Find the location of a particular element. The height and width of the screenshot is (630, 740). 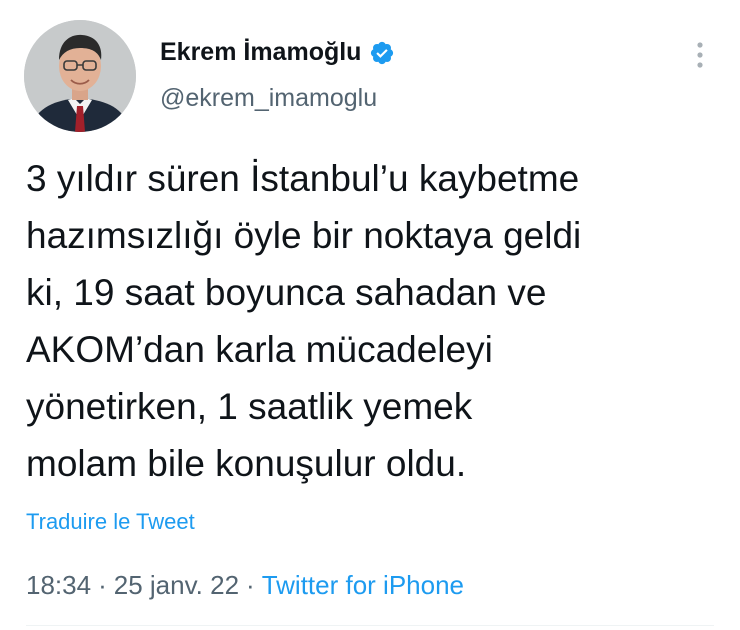

author-name-row: Ekrem İmamoğlu is located at coordinates (277, 52).